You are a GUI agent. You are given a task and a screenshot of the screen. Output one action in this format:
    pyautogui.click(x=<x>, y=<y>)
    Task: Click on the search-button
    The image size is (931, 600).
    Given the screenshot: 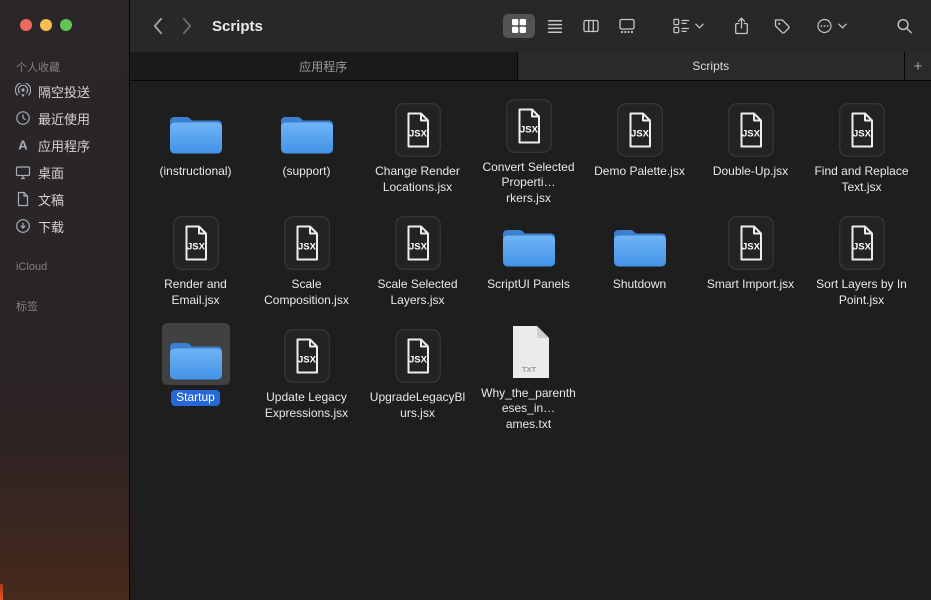 What is the action you would take?
    pyautogui.click(x=904, y=26)
    